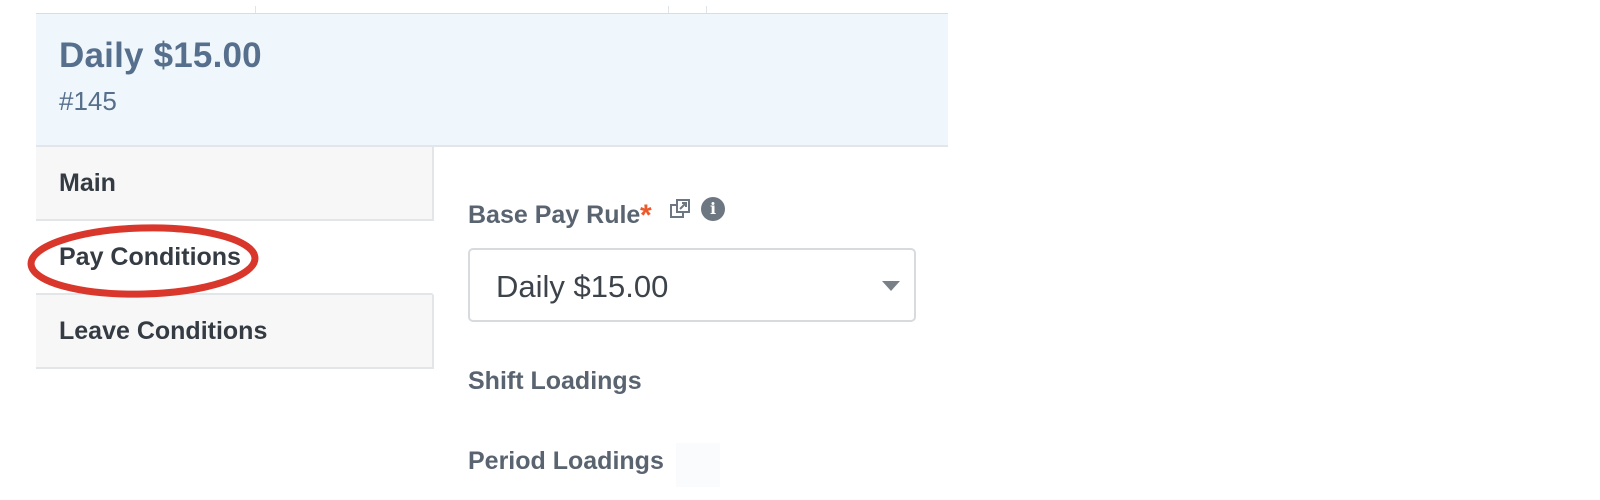 This screenshot has height=500, width=1600. Describe the element at coordinates (554, 215) in the screenshot. I see `base-pay-rule-label: Base Pay Rule` at that location.